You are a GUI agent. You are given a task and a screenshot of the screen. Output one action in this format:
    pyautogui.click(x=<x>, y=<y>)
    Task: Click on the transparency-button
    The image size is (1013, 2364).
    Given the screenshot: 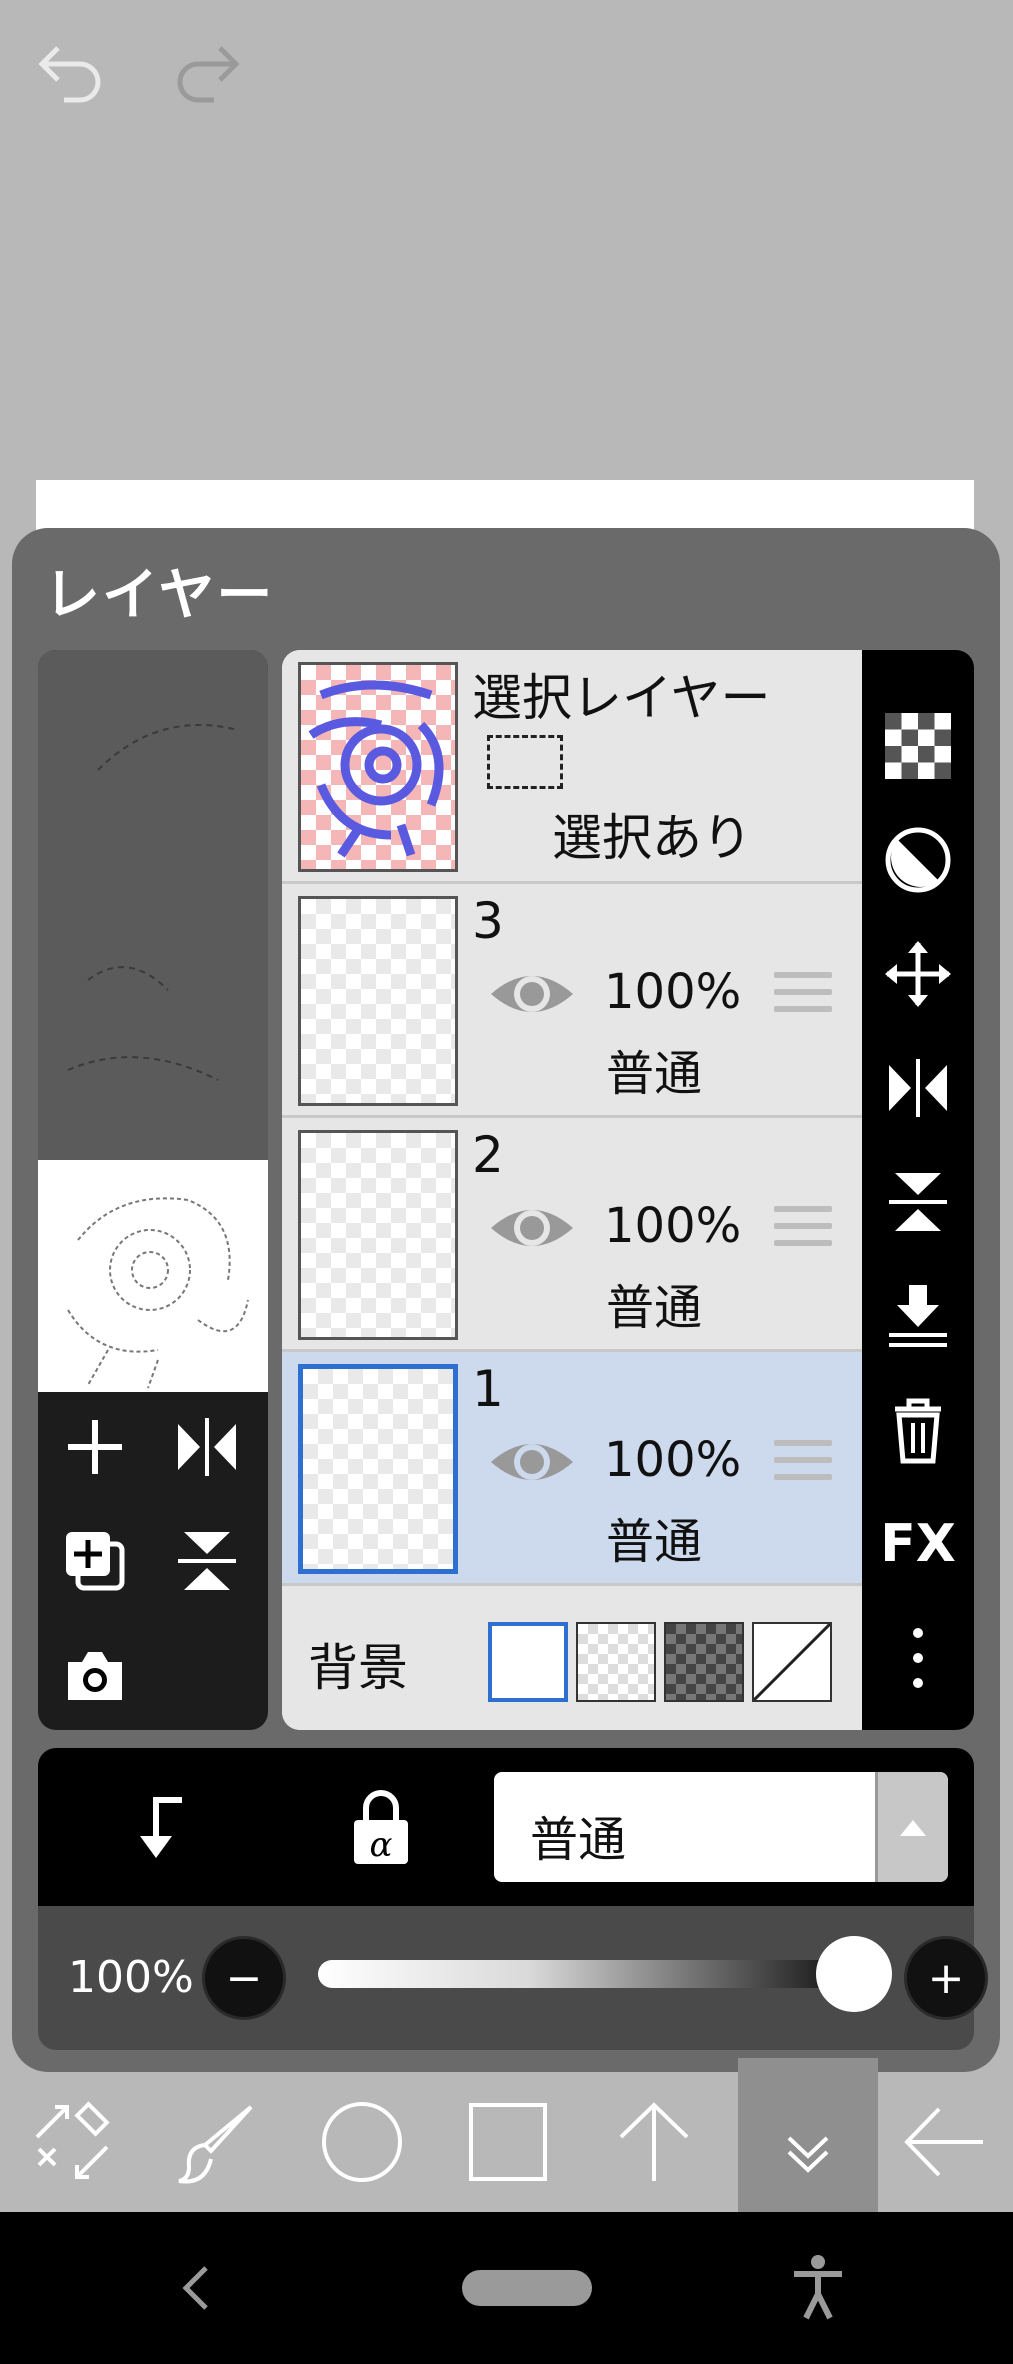 What is the action you would take?
    pyautogui.click(x=918, y=746)
    